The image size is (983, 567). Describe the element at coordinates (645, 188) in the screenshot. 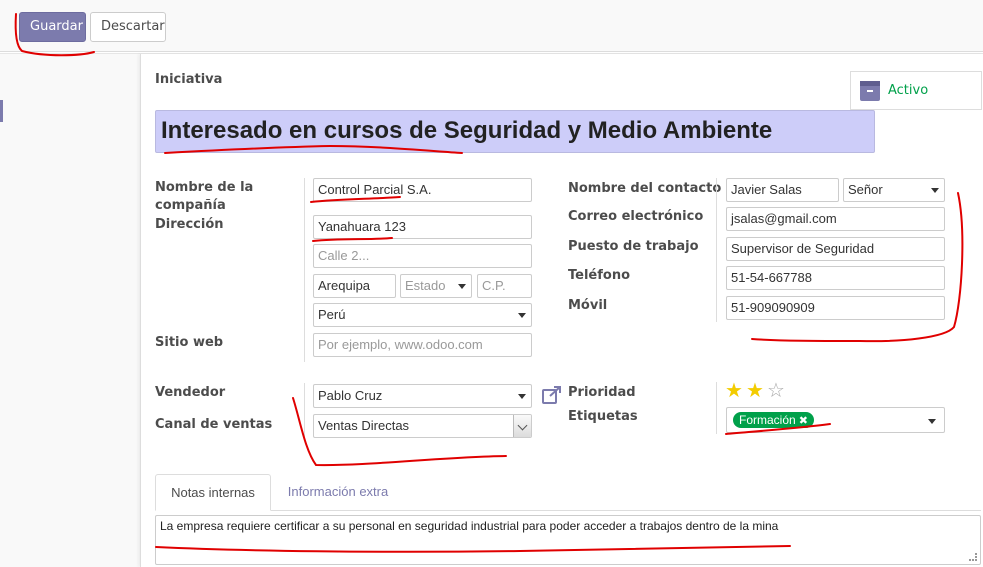

I see `contact-name-label: Nombre del contacto` at that location.